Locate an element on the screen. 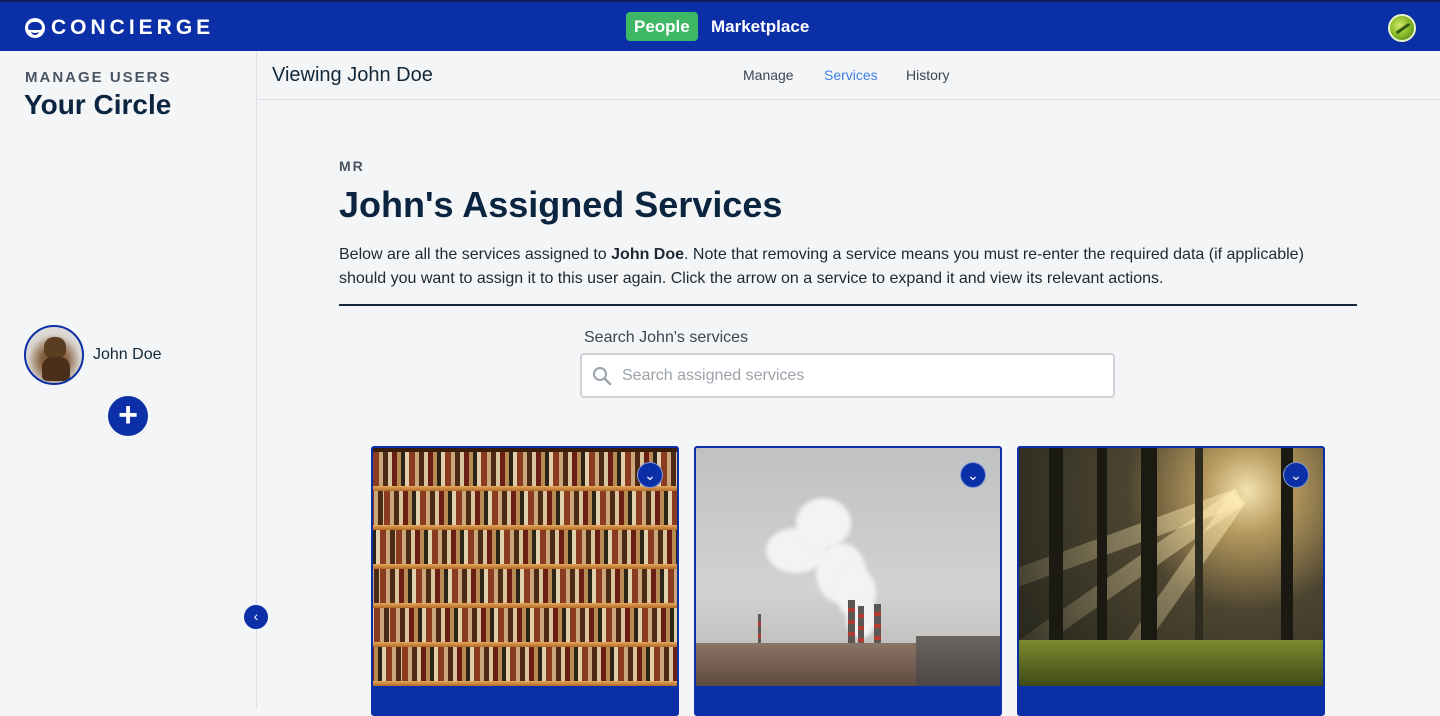 The image size is (1440, 716). search-box is located at coordinates (847, 375).